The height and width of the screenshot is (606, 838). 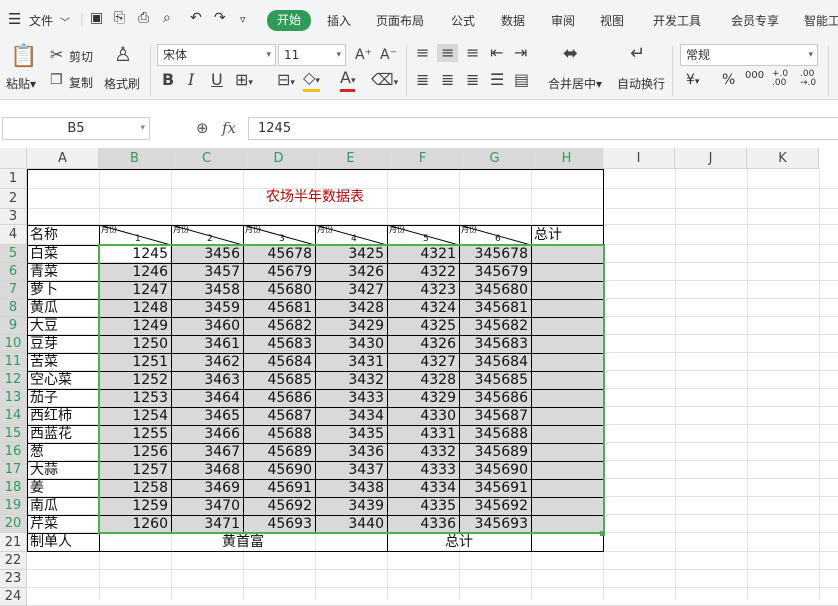 What do you see at coordinates (422, 80) in the screenshot?
I see `align-left-icon: ≣` at bounding box center [422, 80].